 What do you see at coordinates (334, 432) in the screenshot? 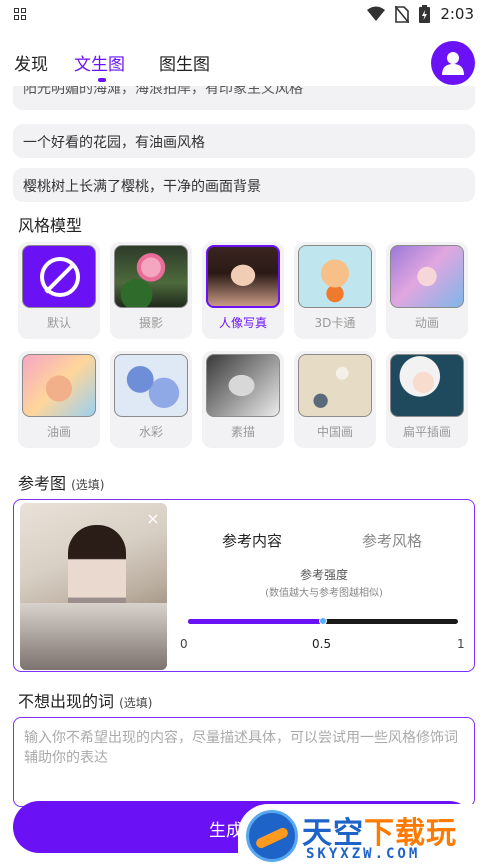
I see `style-label: 中国画` at bounding box center [334, 432].